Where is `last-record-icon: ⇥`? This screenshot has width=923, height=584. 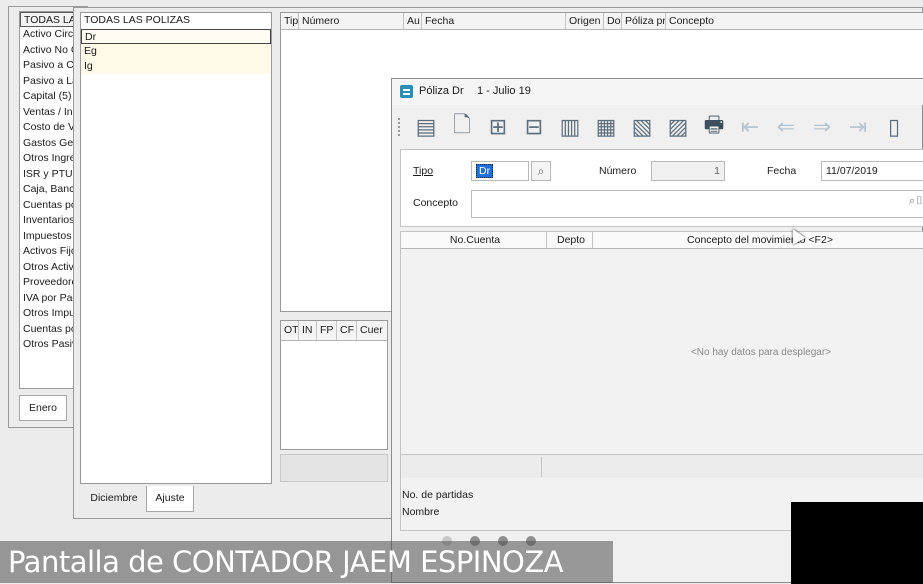
last-record-icon: ⇥ is located at coordinates (858, 127).